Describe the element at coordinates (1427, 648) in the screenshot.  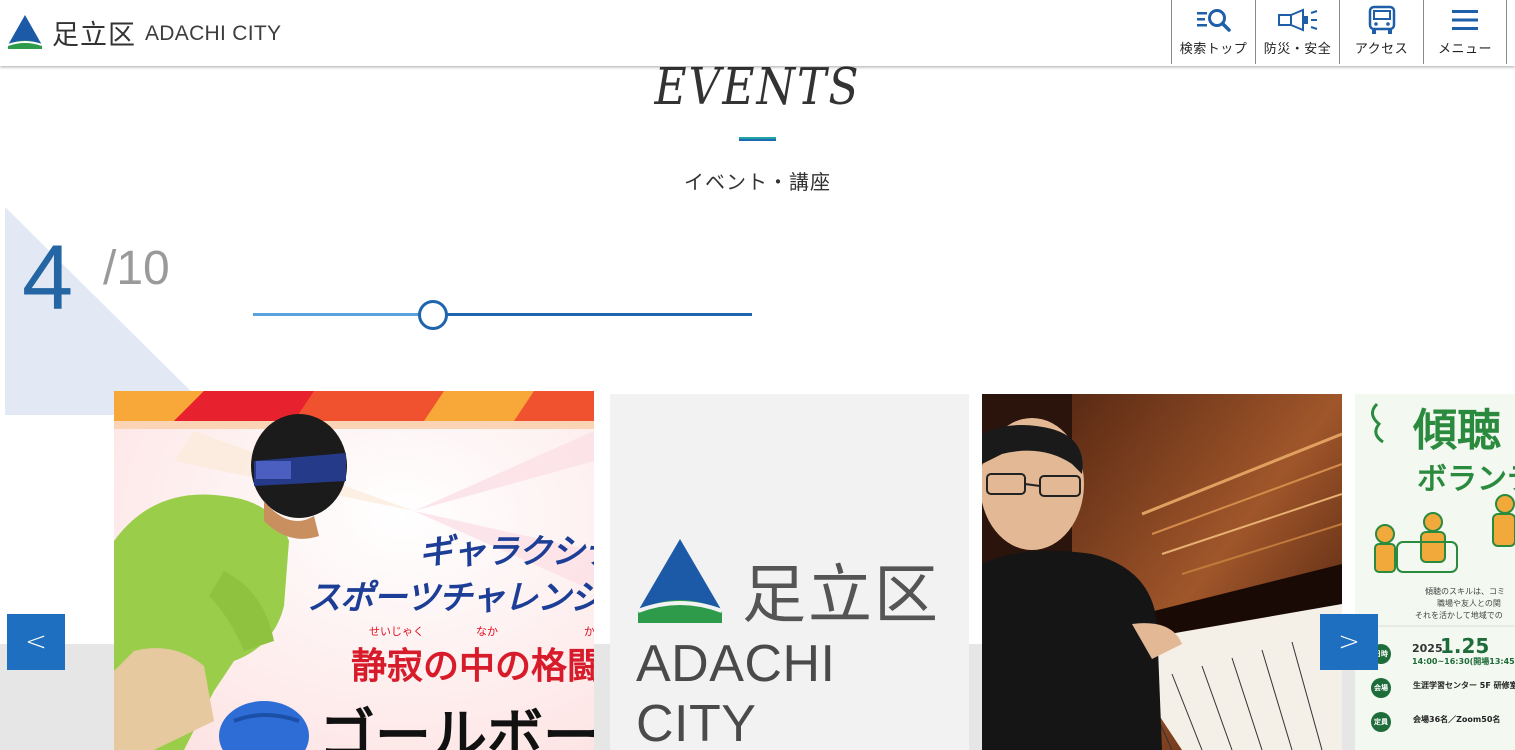
I see `flyer-year: 2025` at that location.